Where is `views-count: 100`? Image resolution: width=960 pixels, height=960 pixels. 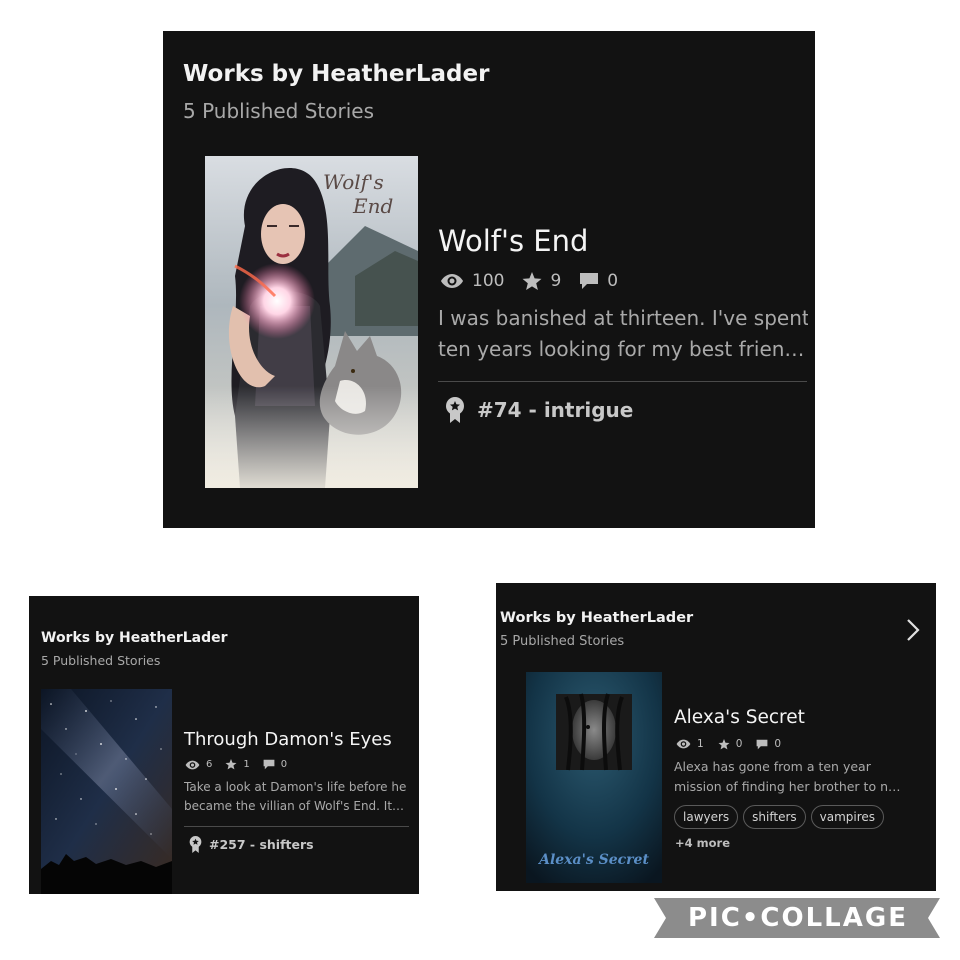
views-count: 100 is located at coordinates (488, 281).